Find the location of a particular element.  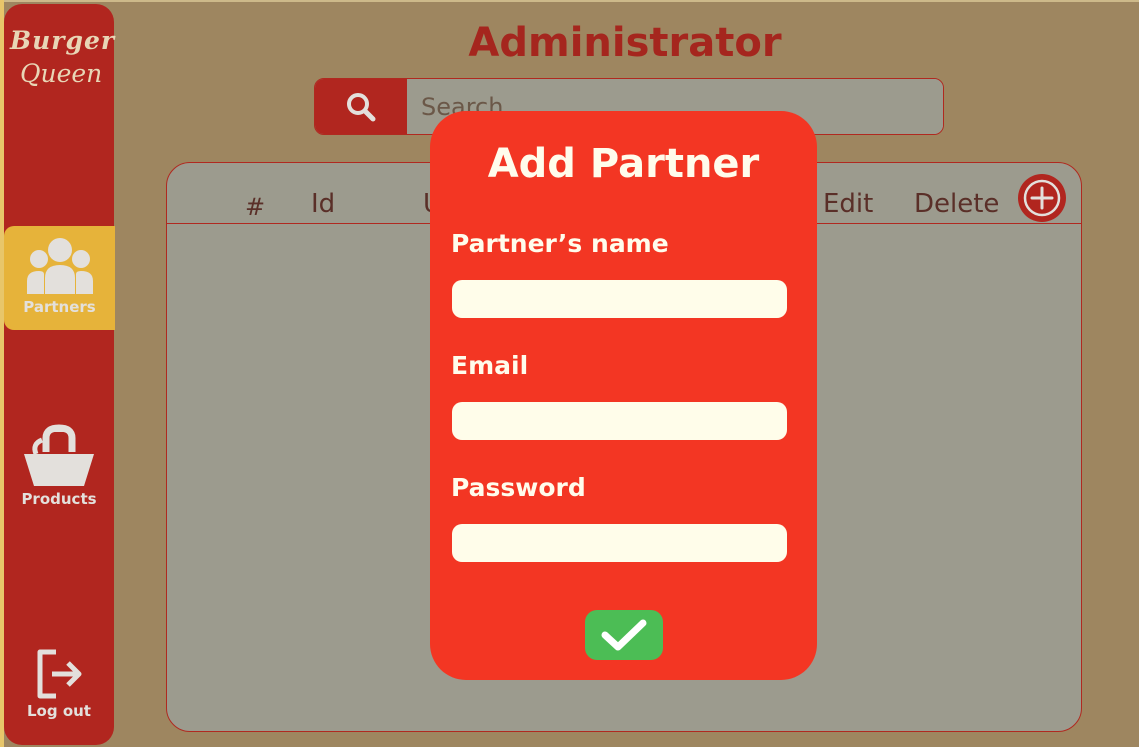

sidebar-item-label: Log out is located at coordinates (59, 711).